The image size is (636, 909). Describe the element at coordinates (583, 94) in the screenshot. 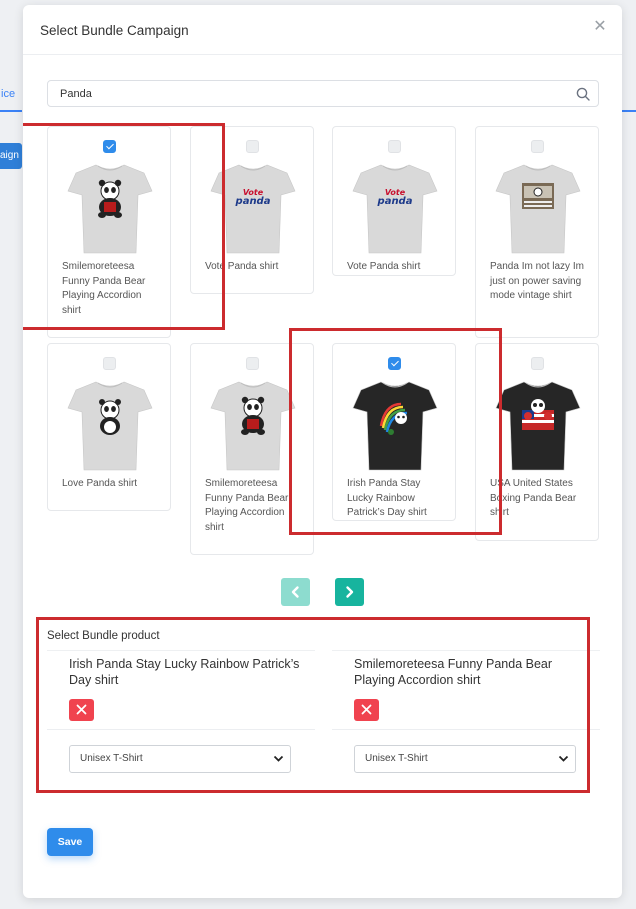

I see `search-icon` at that location.